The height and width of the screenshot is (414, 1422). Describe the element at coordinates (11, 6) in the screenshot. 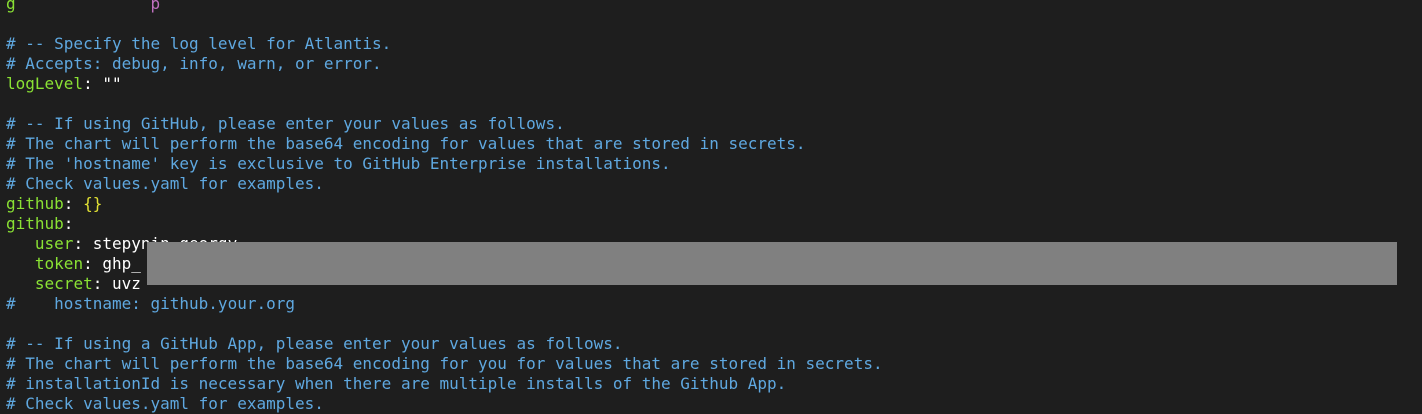

I see `partial-key: g` at that location.